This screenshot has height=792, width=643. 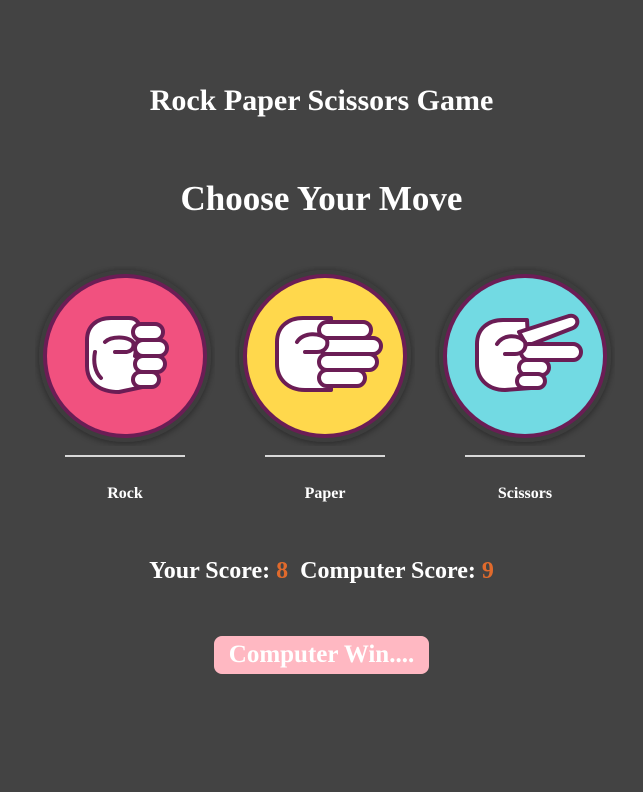 I want to click on scissors-choice-button: Scissors, so click(x=525, y=388).